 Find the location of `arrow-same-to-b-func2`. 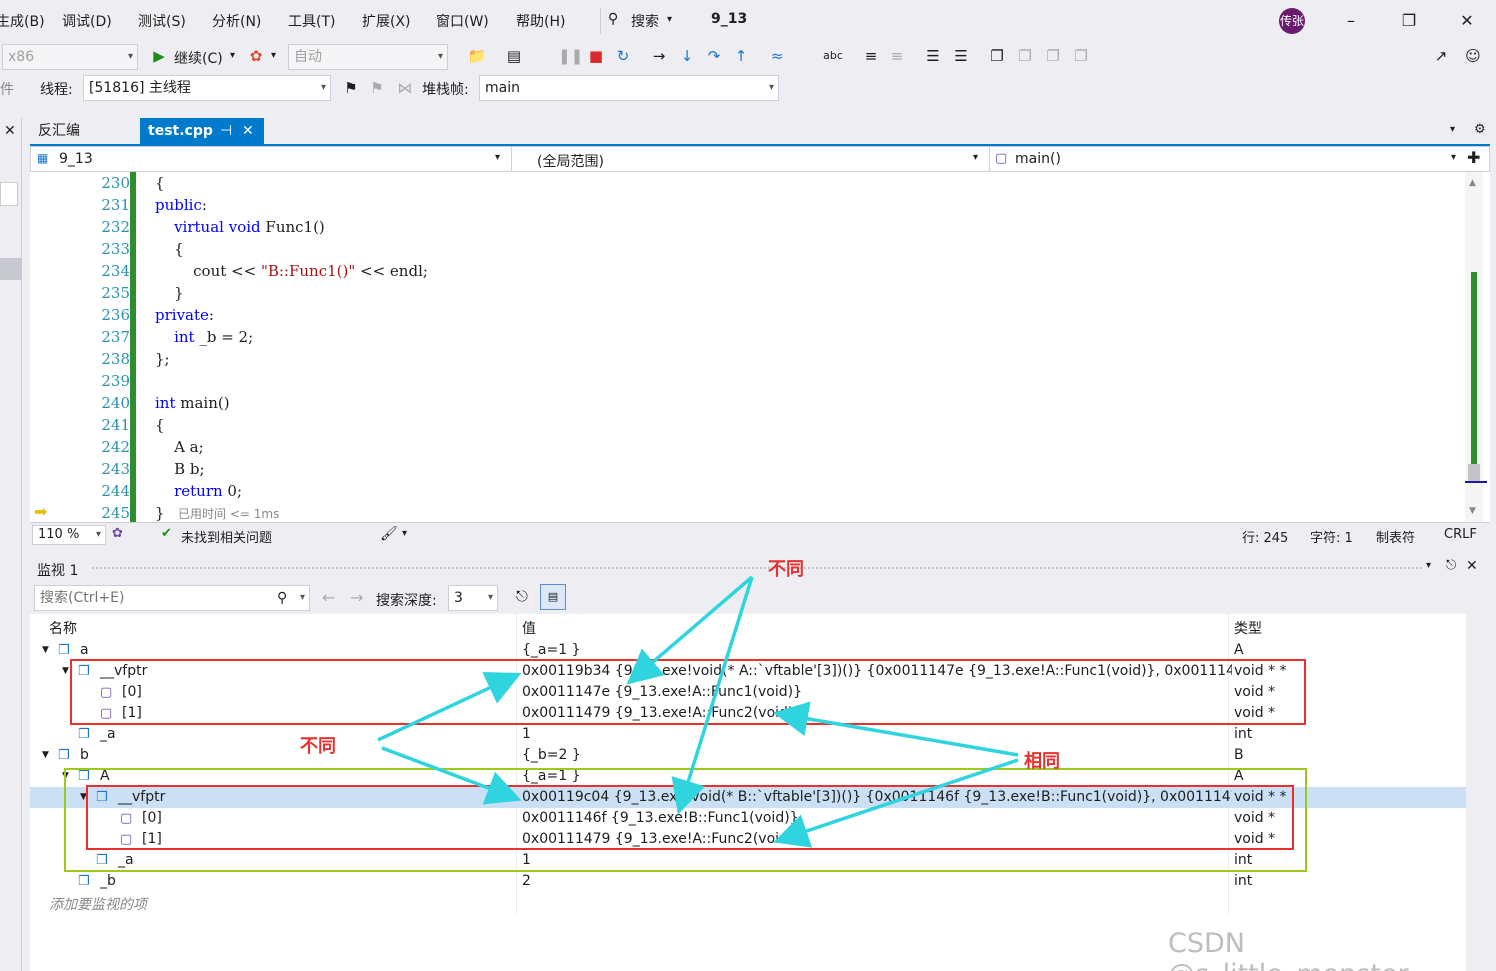

arrow-same-to-b-func2 is located at coordinates (896, 803).